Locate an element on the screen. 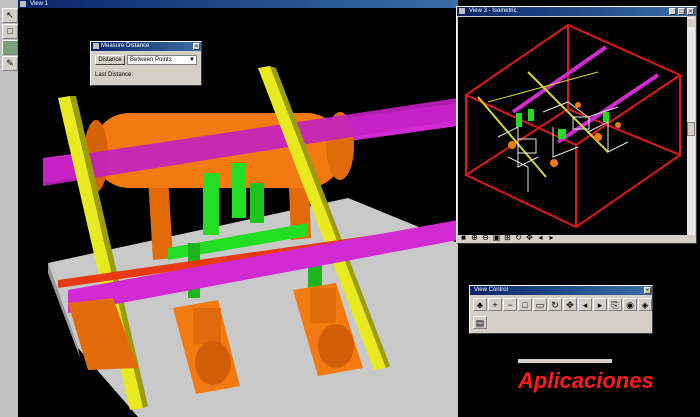 Image resolution: width=700 pixels, height=417 pixels. zoom-in-icon: + is located at coordinates (495, 304).